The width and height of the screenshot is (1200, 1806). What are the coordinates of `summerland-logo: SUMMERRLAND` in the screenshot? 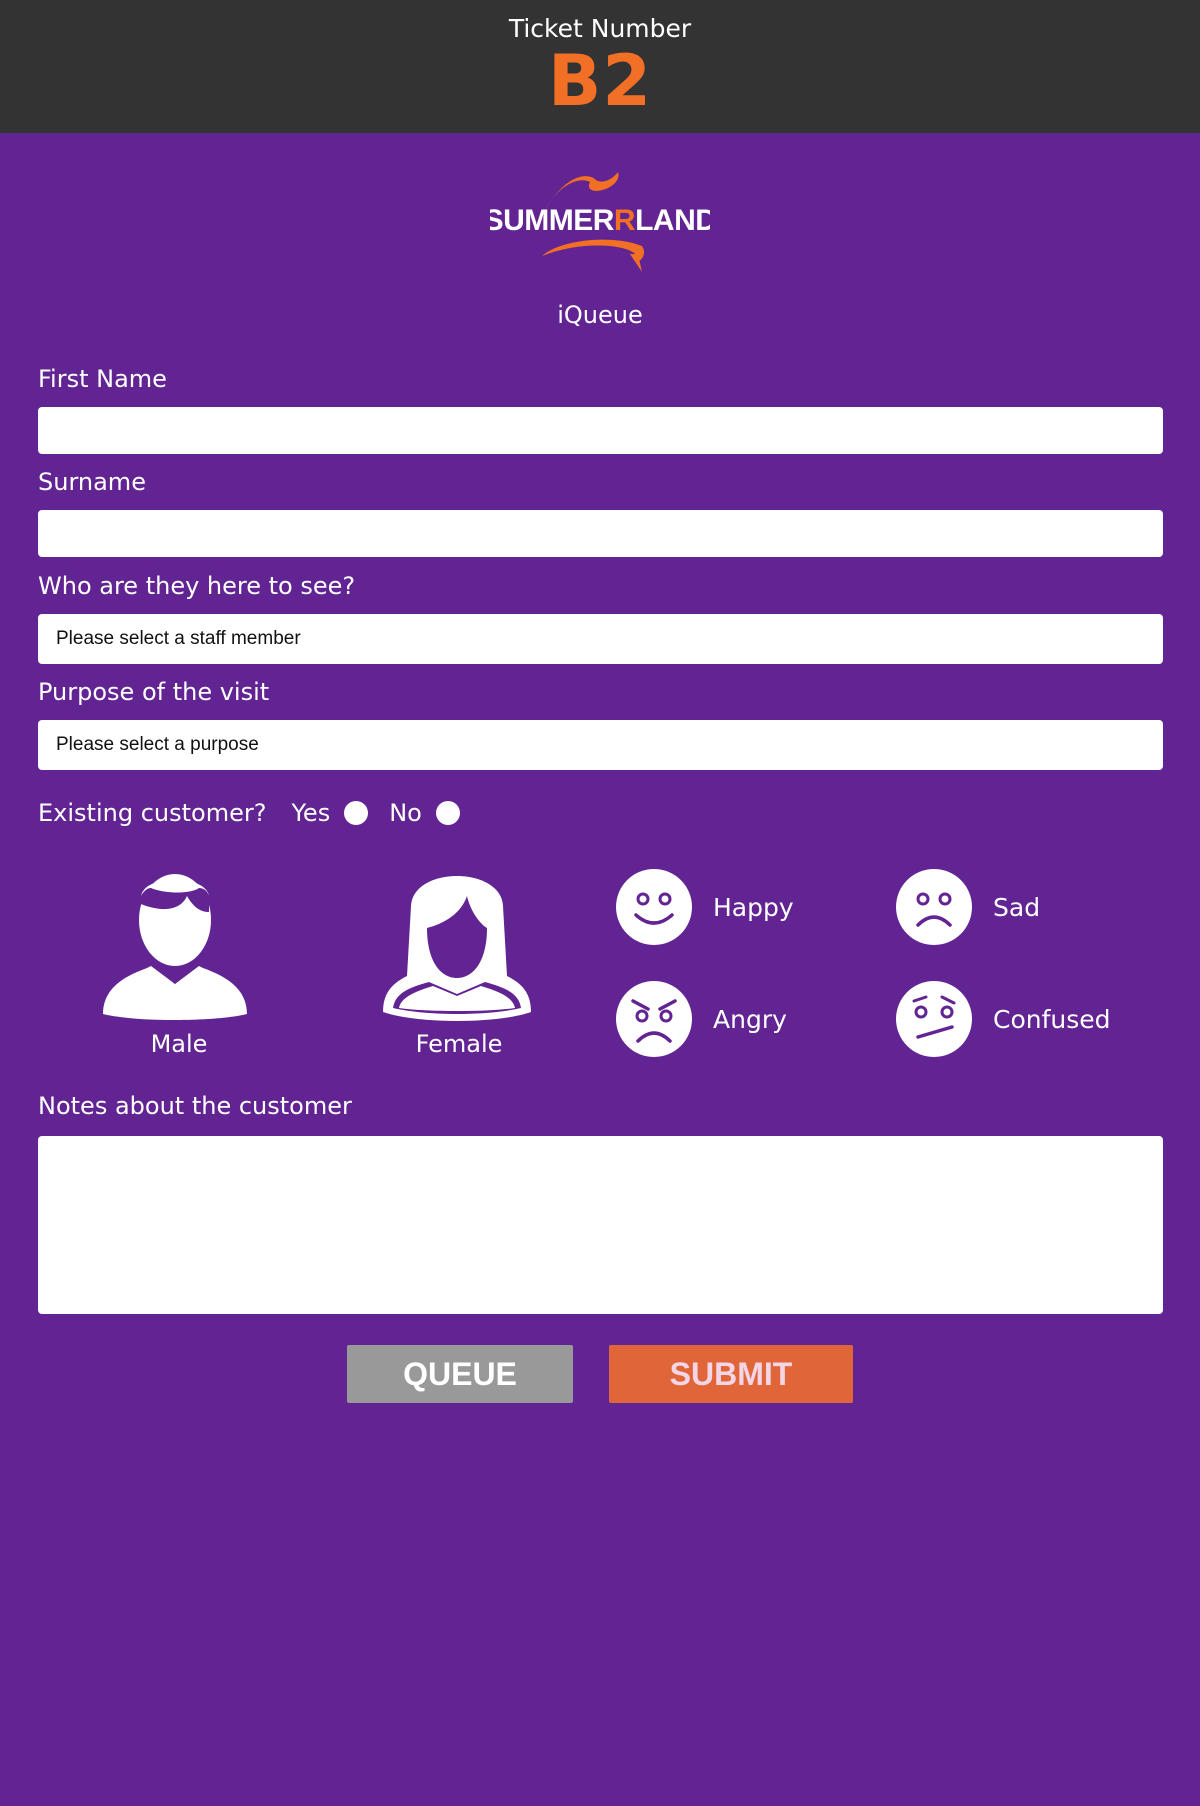 It's located at (600, 222).